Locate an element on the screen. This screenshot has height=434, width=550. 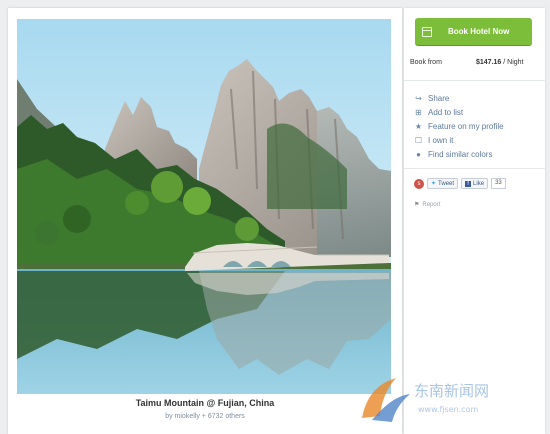
flag-icon: ⚑ is located at coordinates (417, 205).